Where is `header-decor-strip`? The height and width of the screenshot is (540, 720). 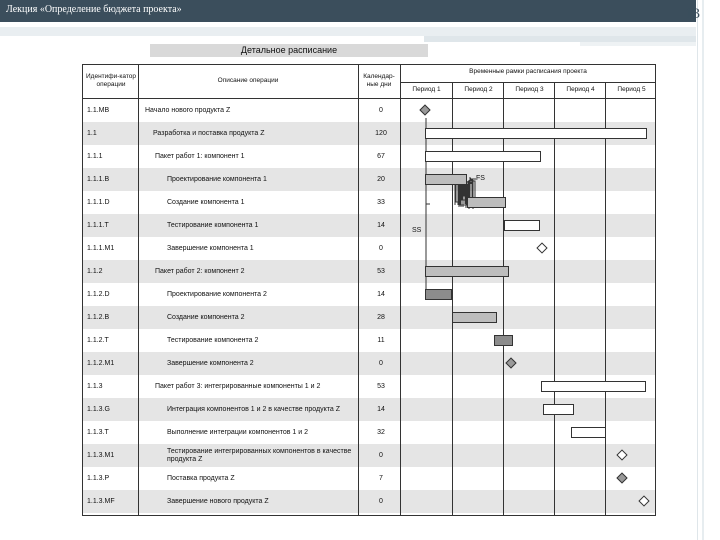
header-decor-strip is located at coordinates (348, 31).